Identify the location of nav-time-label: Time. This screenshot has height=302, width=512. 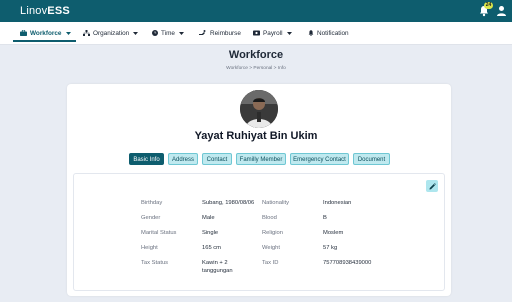
(168, 33).